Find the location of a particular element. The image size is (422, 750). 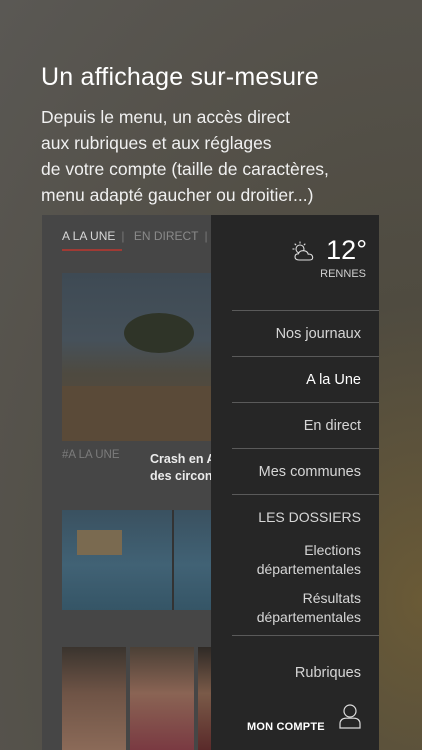

rubriques-label: Rubriques is located at coordinates (327, 673).